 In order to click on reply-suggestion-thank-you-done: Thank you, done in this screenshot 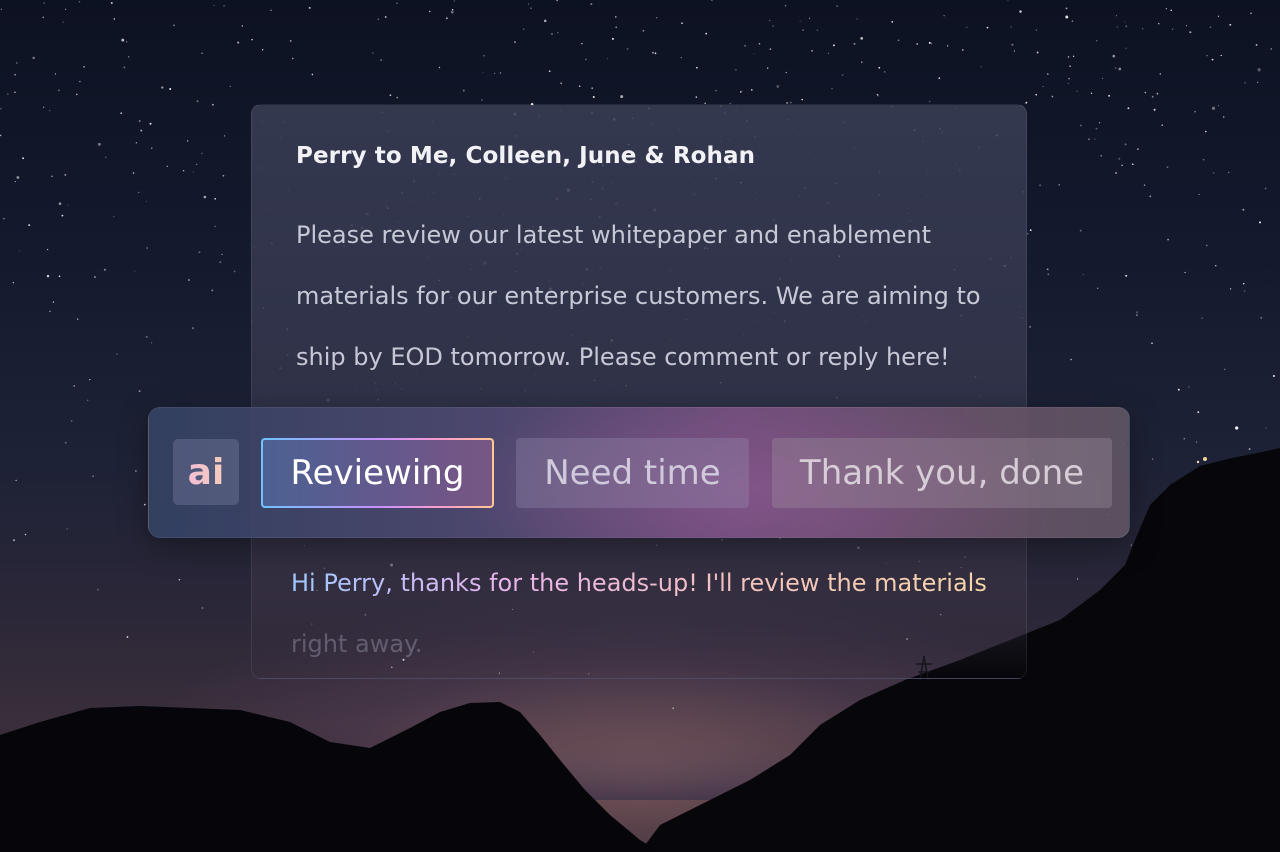, I will do `click(942, 473)`.